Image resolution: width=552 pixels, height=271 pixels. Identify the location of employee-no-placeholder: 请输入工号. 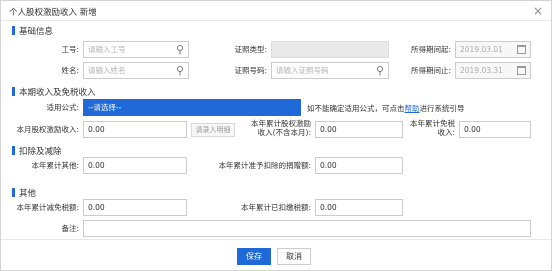
(107, 49).